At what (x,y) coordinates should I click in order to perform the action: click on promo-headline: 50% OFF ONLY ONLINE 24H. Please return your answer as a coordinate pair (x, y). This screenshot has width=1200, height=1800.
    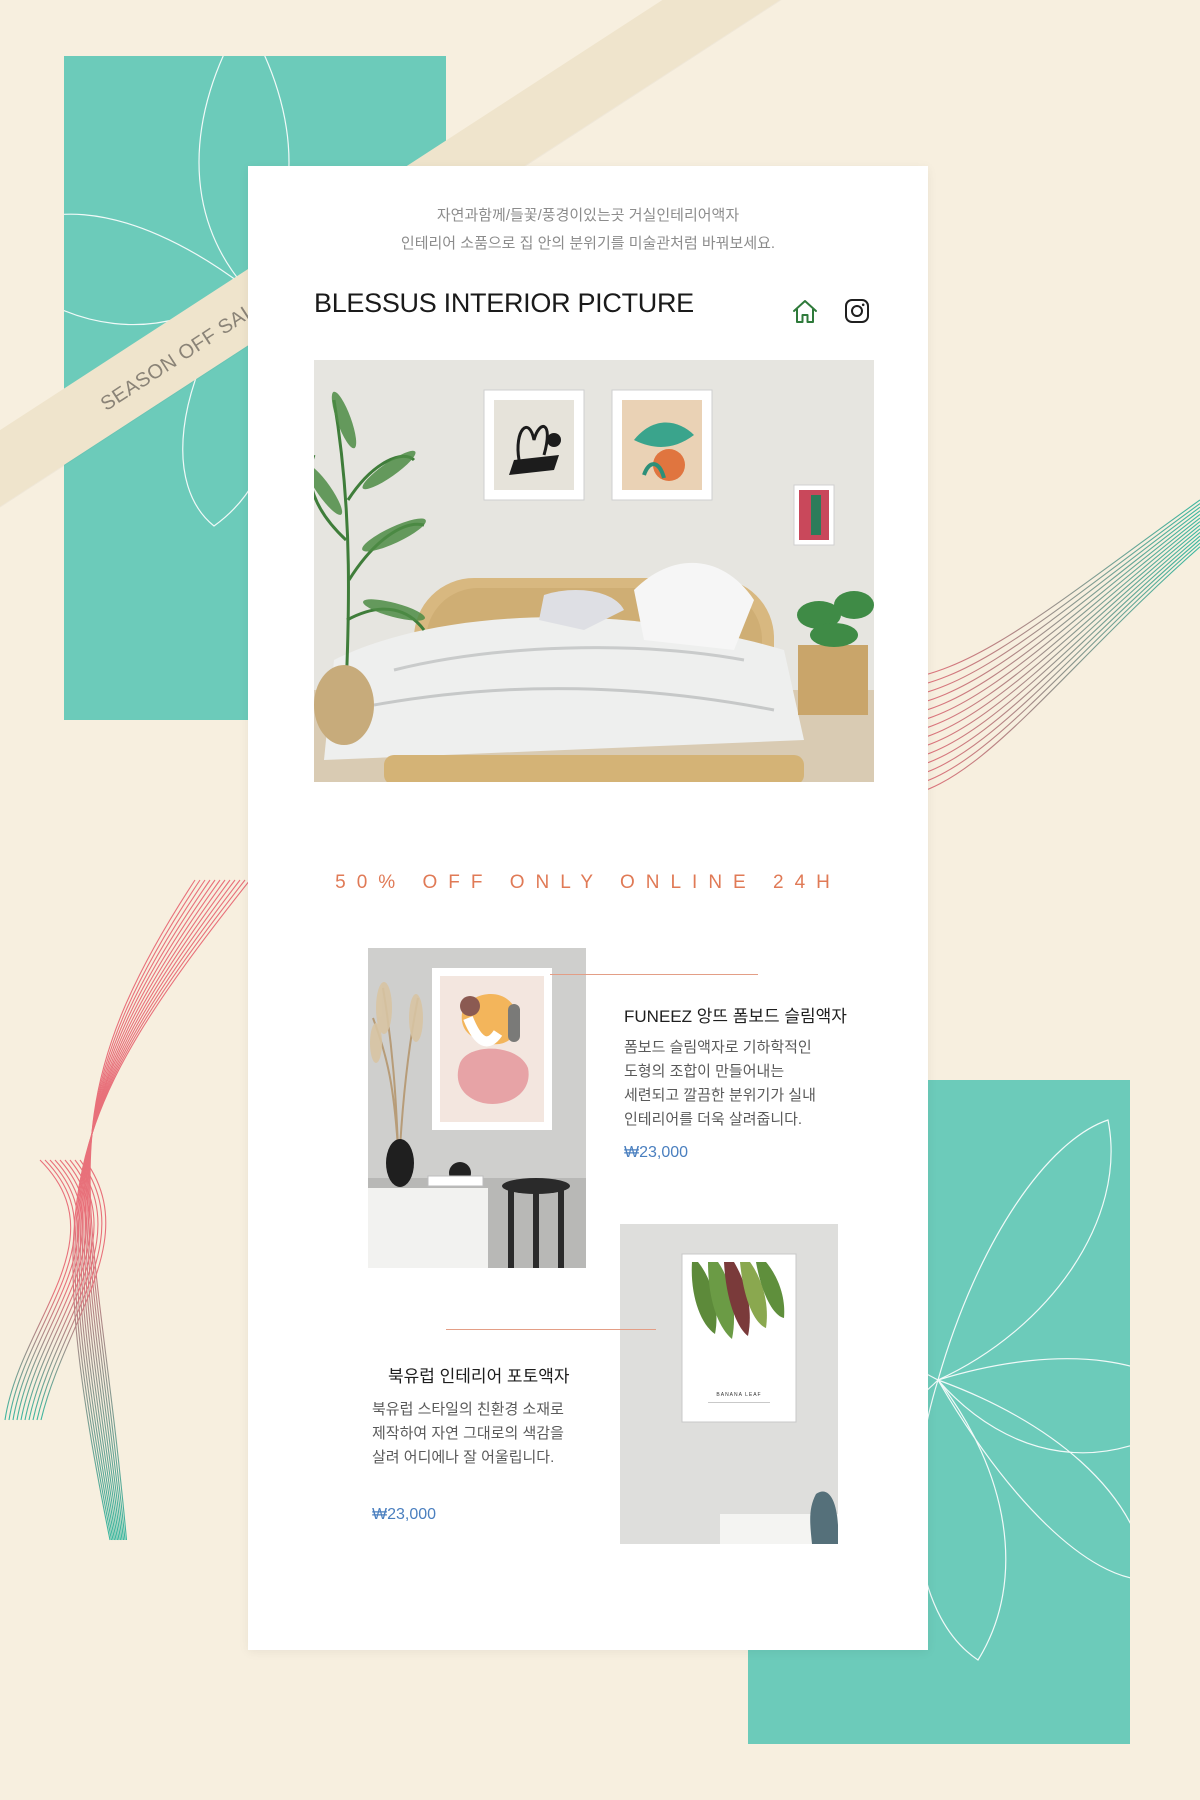
    Looking at the image, I should click on (588, 882).